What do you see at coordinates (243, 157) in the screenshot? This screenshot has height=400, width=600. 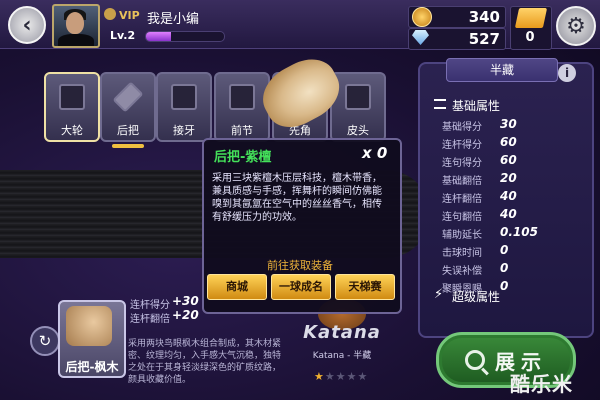 I see `popup-title: 后把-紫檀` at bounding box center [243, 157].